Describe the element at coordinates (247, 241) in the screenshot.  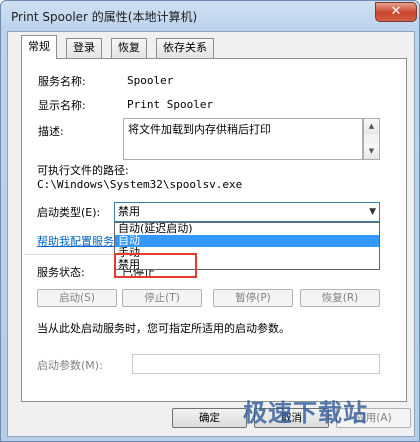
I see `startup-option-auto: 自动` at that location.